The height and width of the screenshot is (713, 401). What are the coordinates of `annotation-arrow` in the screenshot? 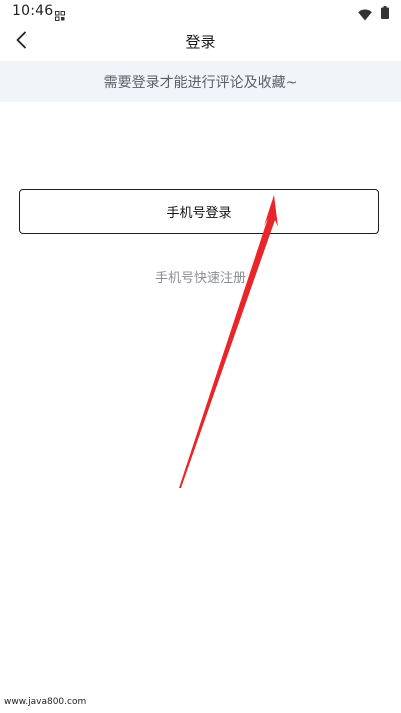 It's located at (228, 341).